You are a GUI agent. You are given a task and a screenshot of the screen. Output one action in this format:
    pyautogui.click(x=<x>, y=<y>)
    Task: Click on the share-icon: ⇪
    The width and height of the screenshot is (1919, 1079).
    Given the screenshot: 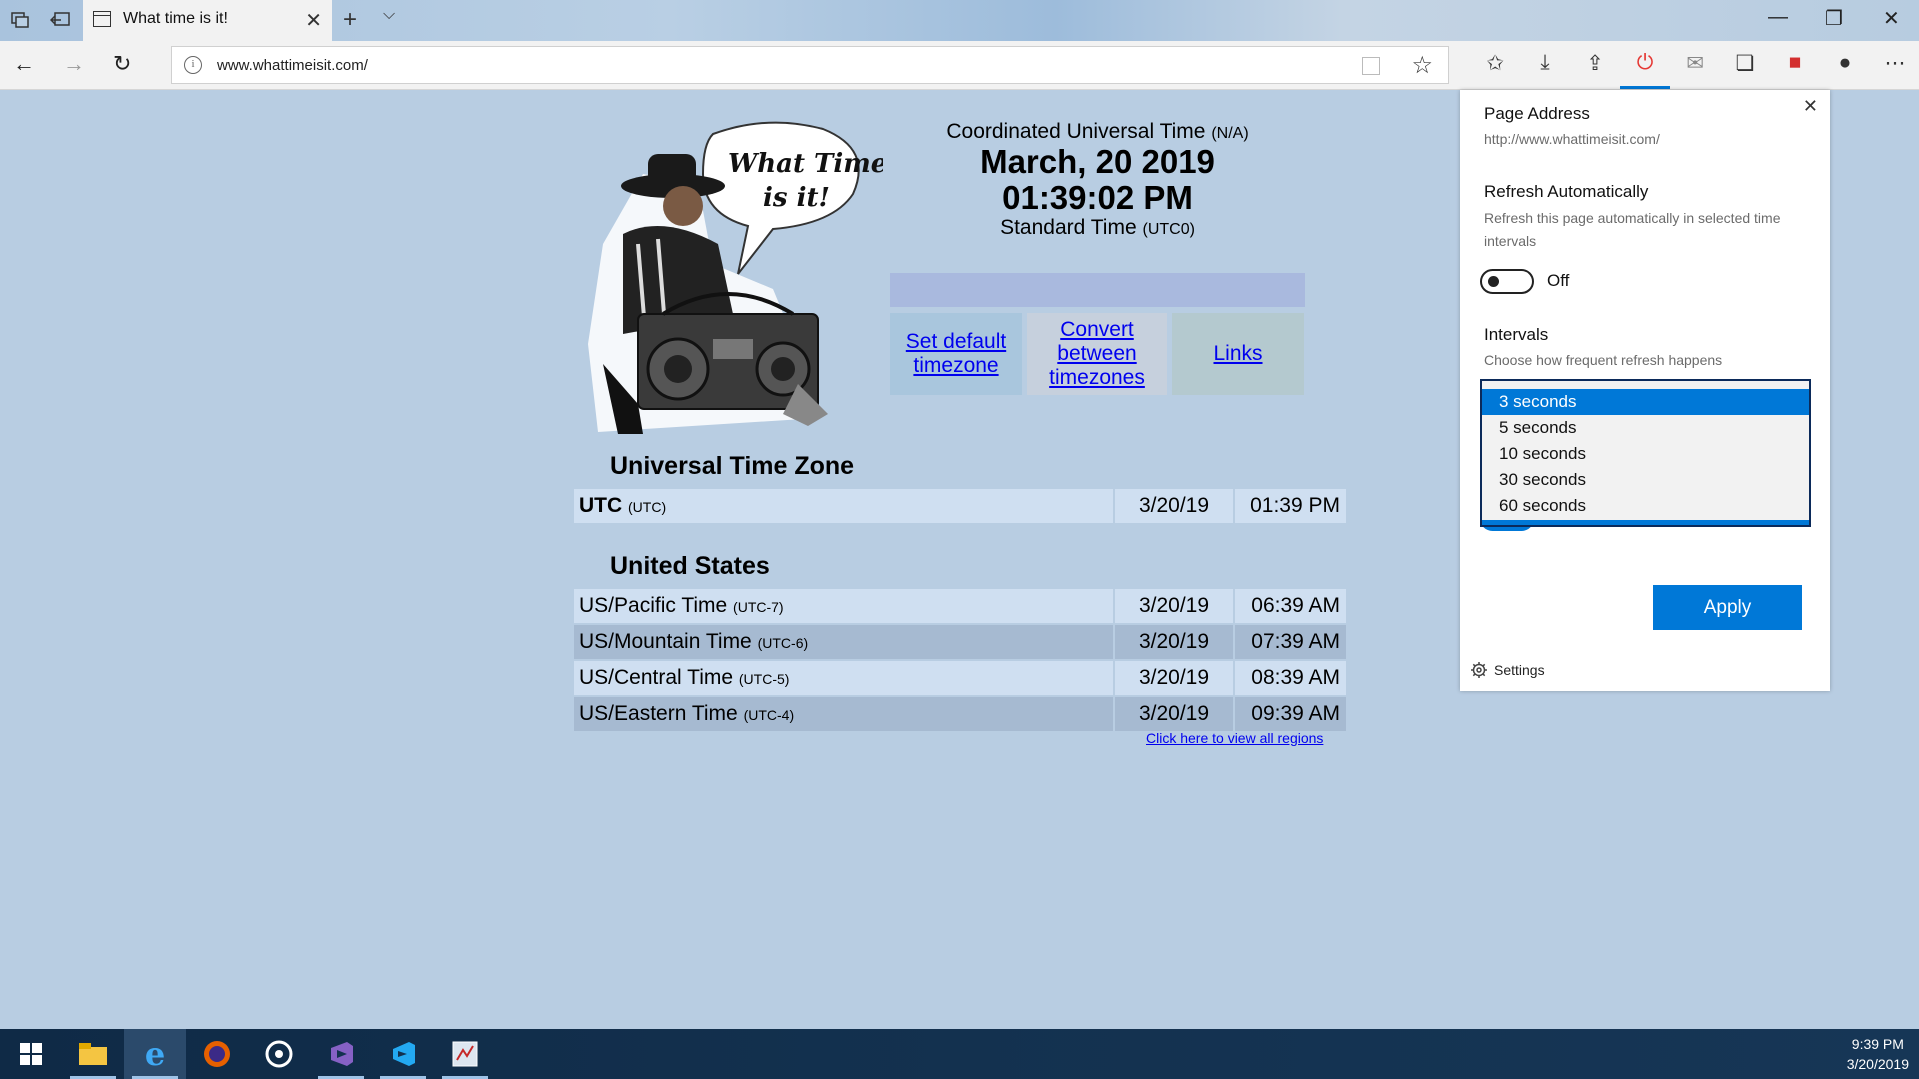 What is the action you would take?
    pyautogui.click(x=1595, y=63)
    